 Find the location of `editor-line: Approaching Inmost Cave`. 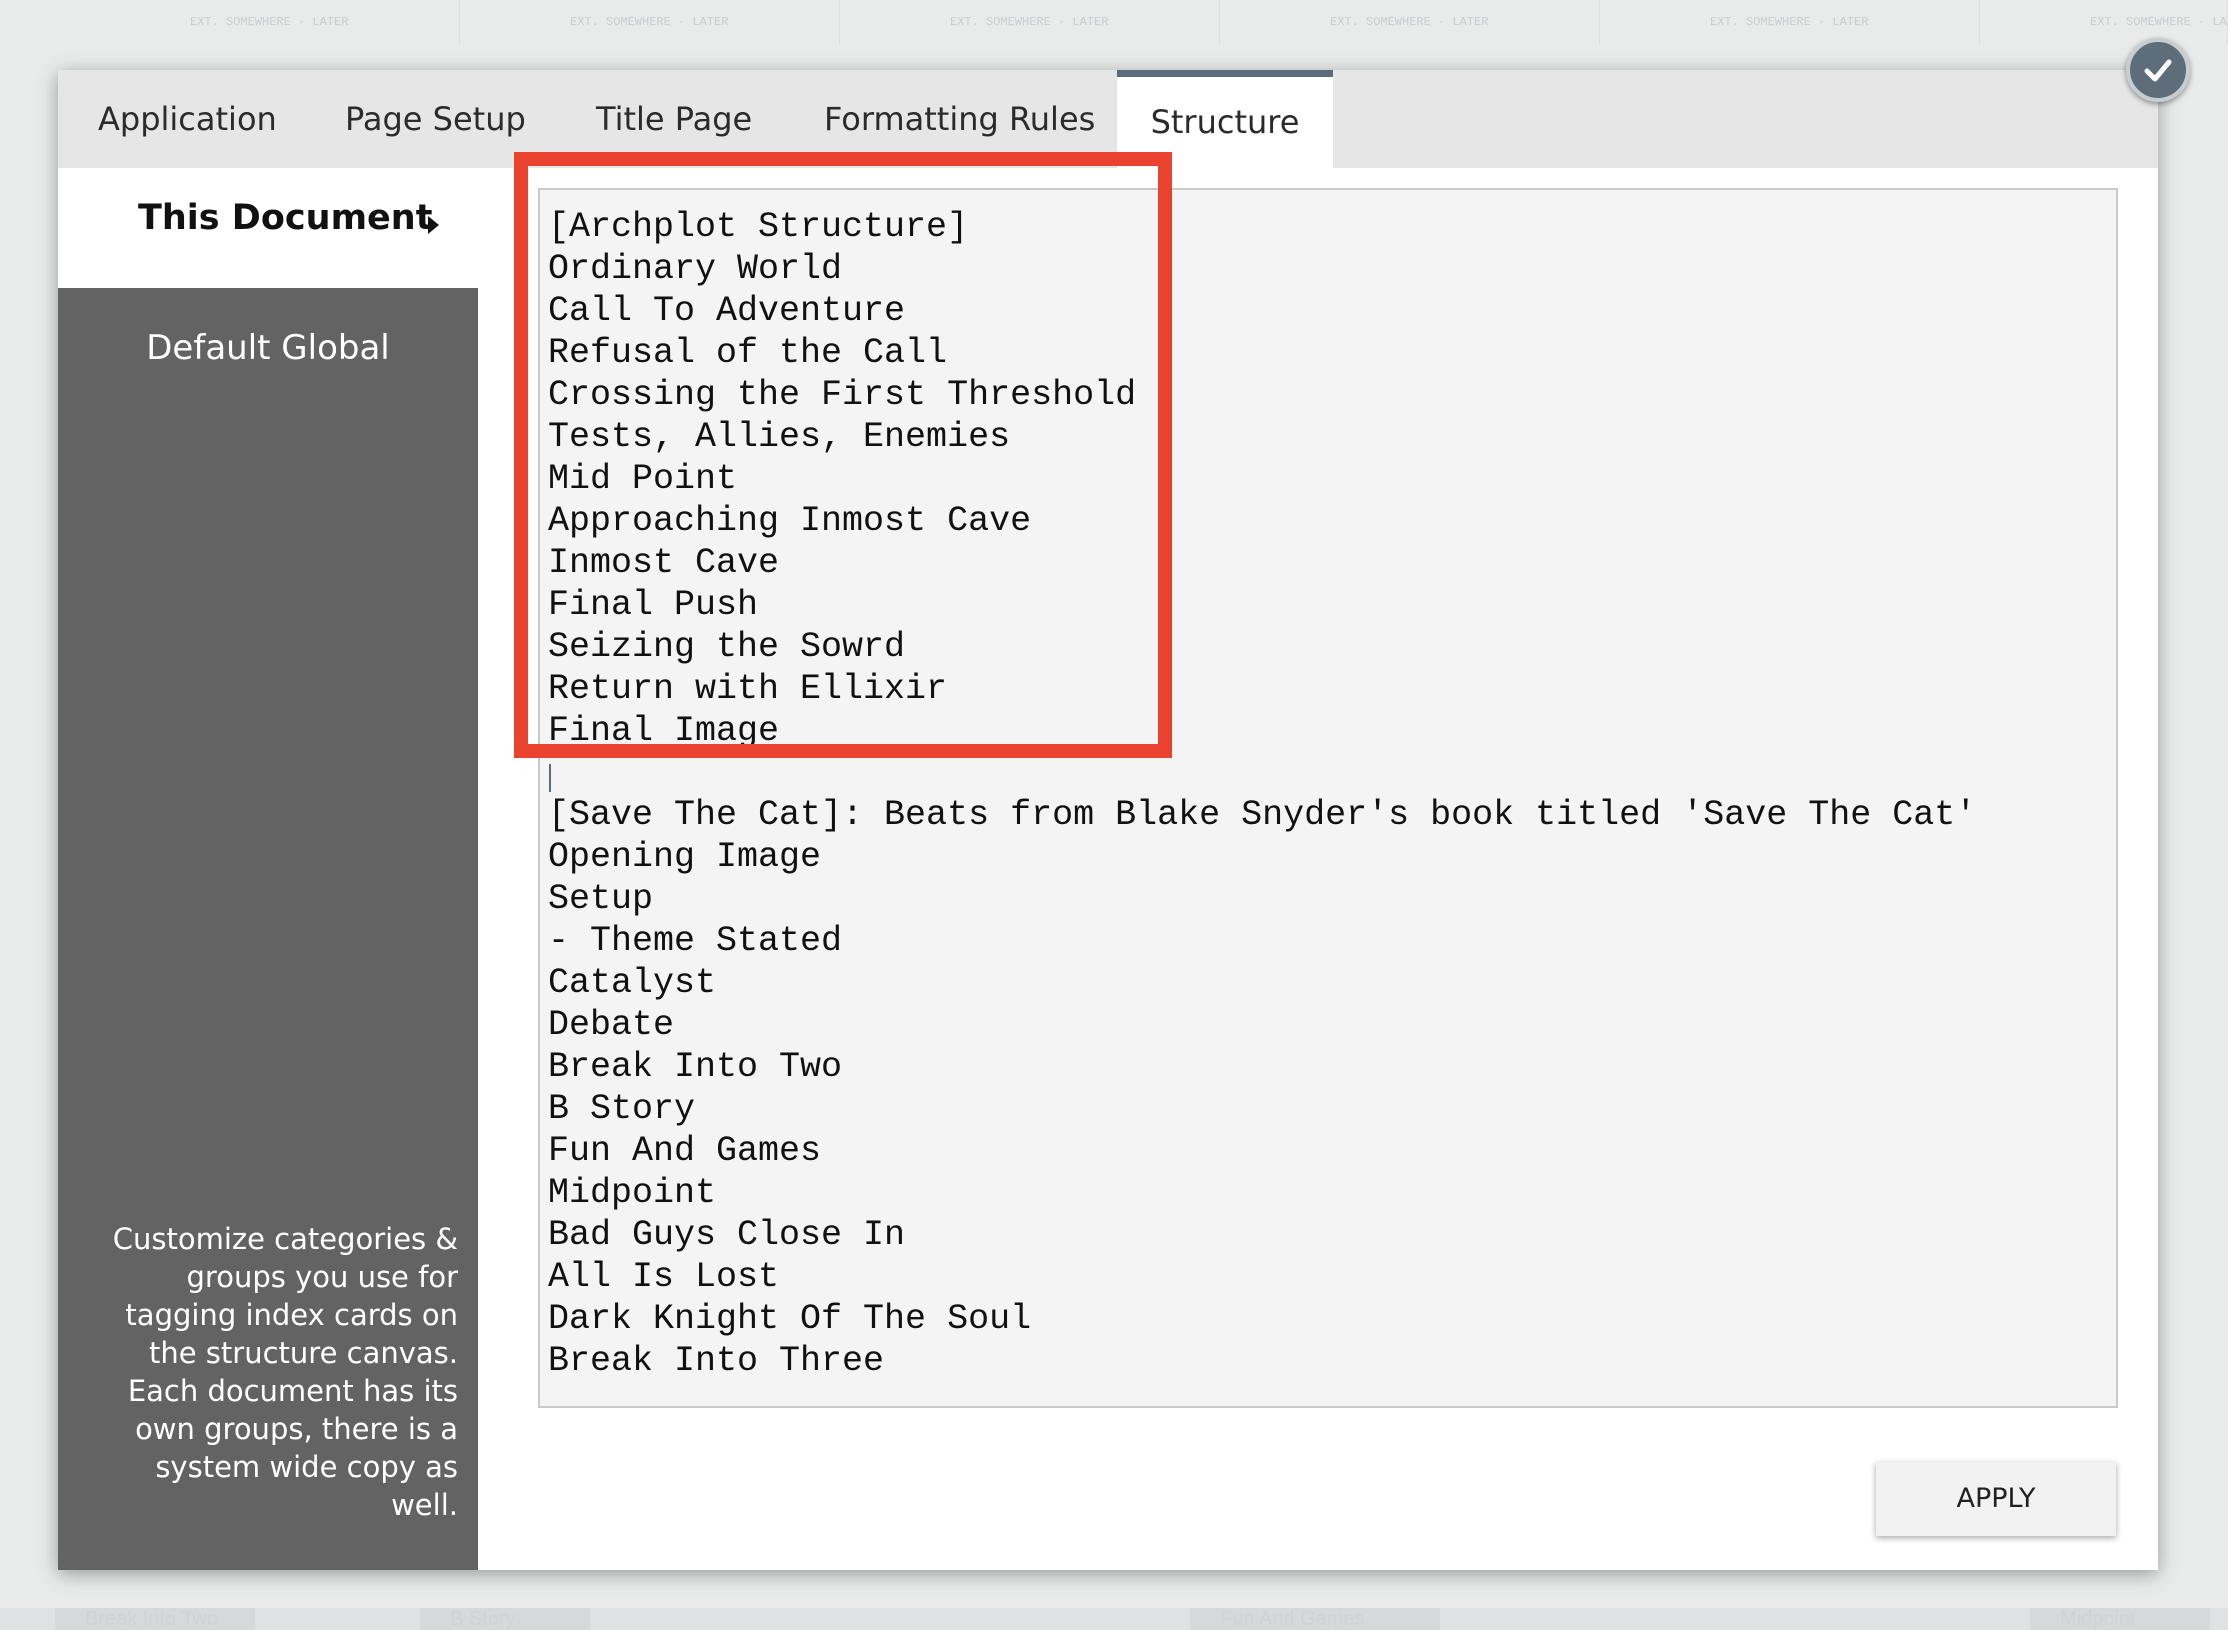

editor-line: Approaching Inmost Cave is located at coordinates (790, 521).